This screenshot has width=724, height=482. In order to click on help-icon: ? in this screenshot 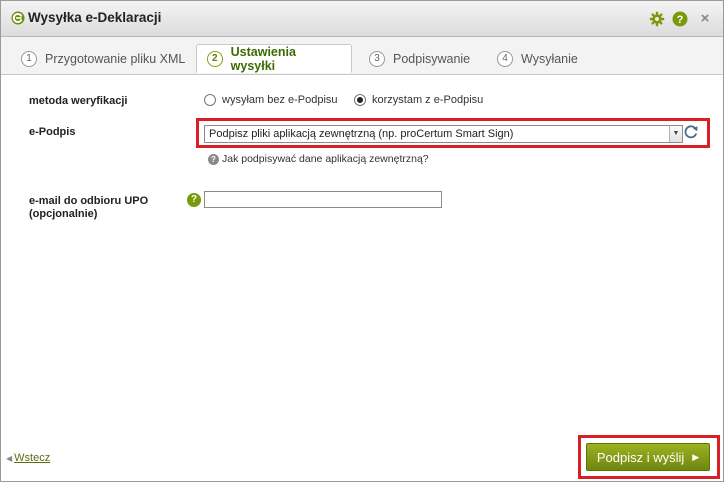, I will do `click(680, 19)`.